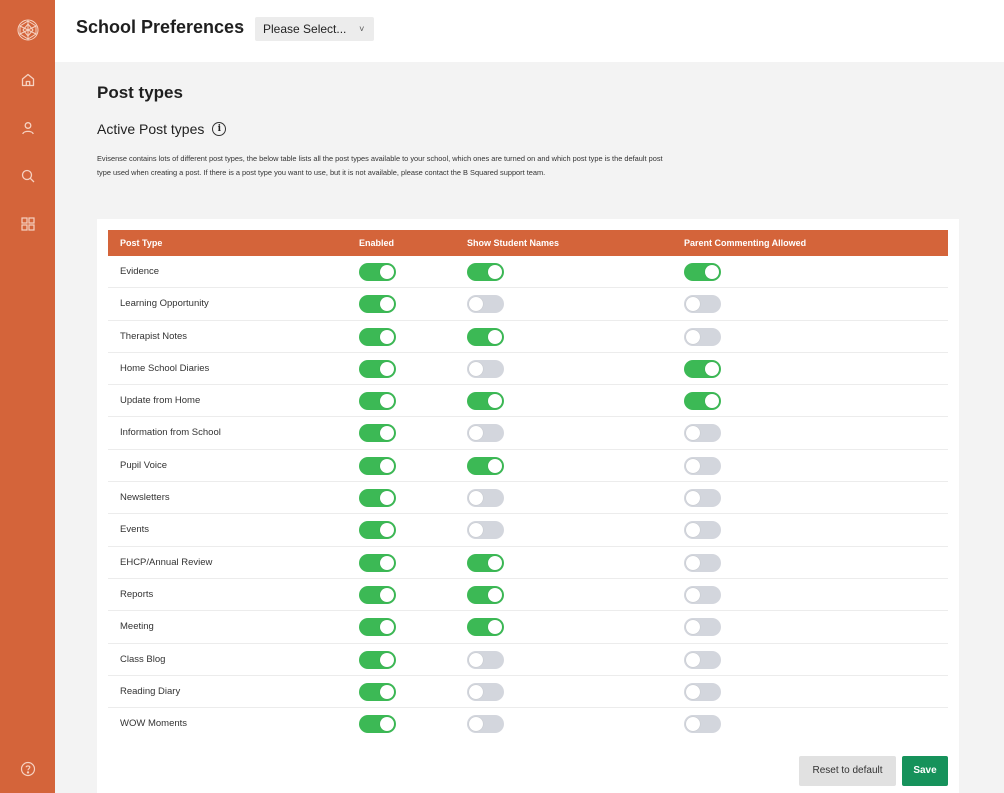 Image resolution: width=1004 pixels, height=793 pixels. What do you see at coordinates (27, 80) in the screenshot?
I see `home-icon` at bounding box center [27, 80].